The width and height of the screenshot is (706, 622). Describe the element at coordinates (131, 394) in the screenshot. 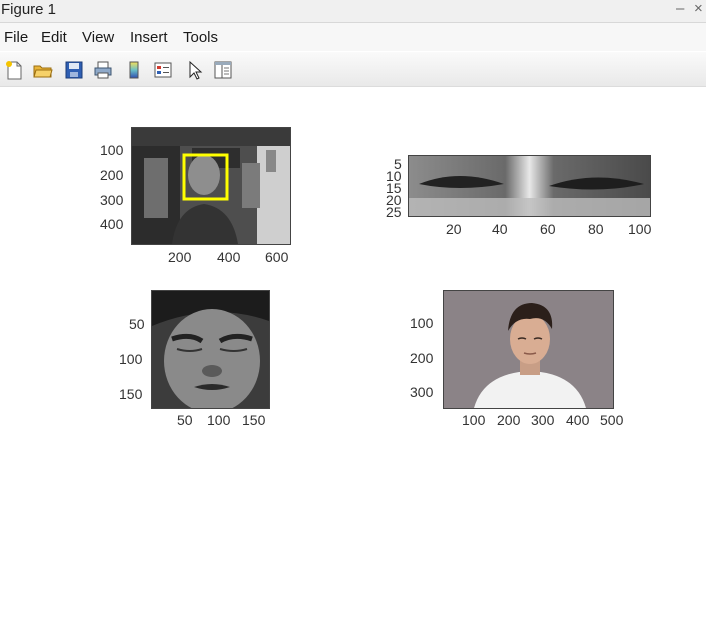

I see `s3-ytick: 150` at that location.